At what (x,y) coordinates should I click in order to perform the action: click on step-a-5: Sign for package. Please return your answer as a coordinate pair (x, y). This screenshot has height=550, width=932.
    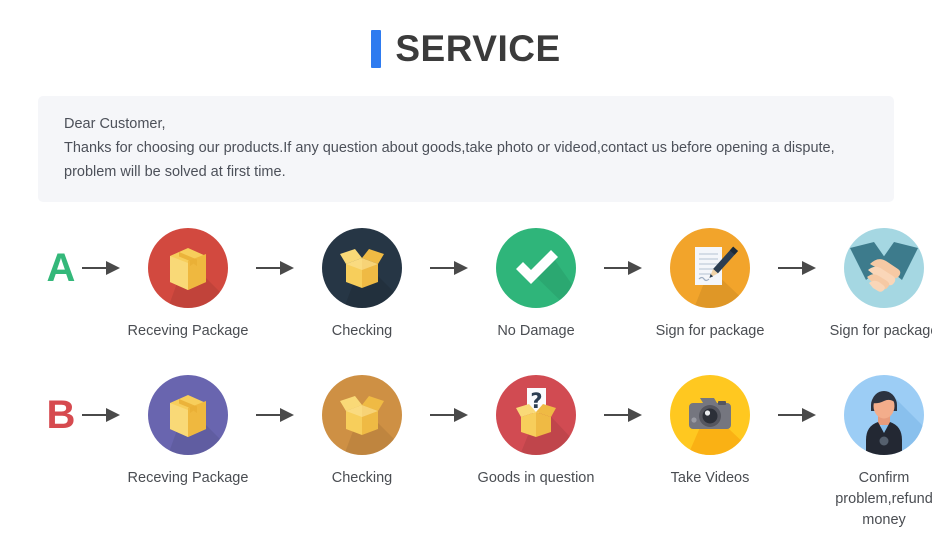
    Looking at the image, I should click on (876, 285).